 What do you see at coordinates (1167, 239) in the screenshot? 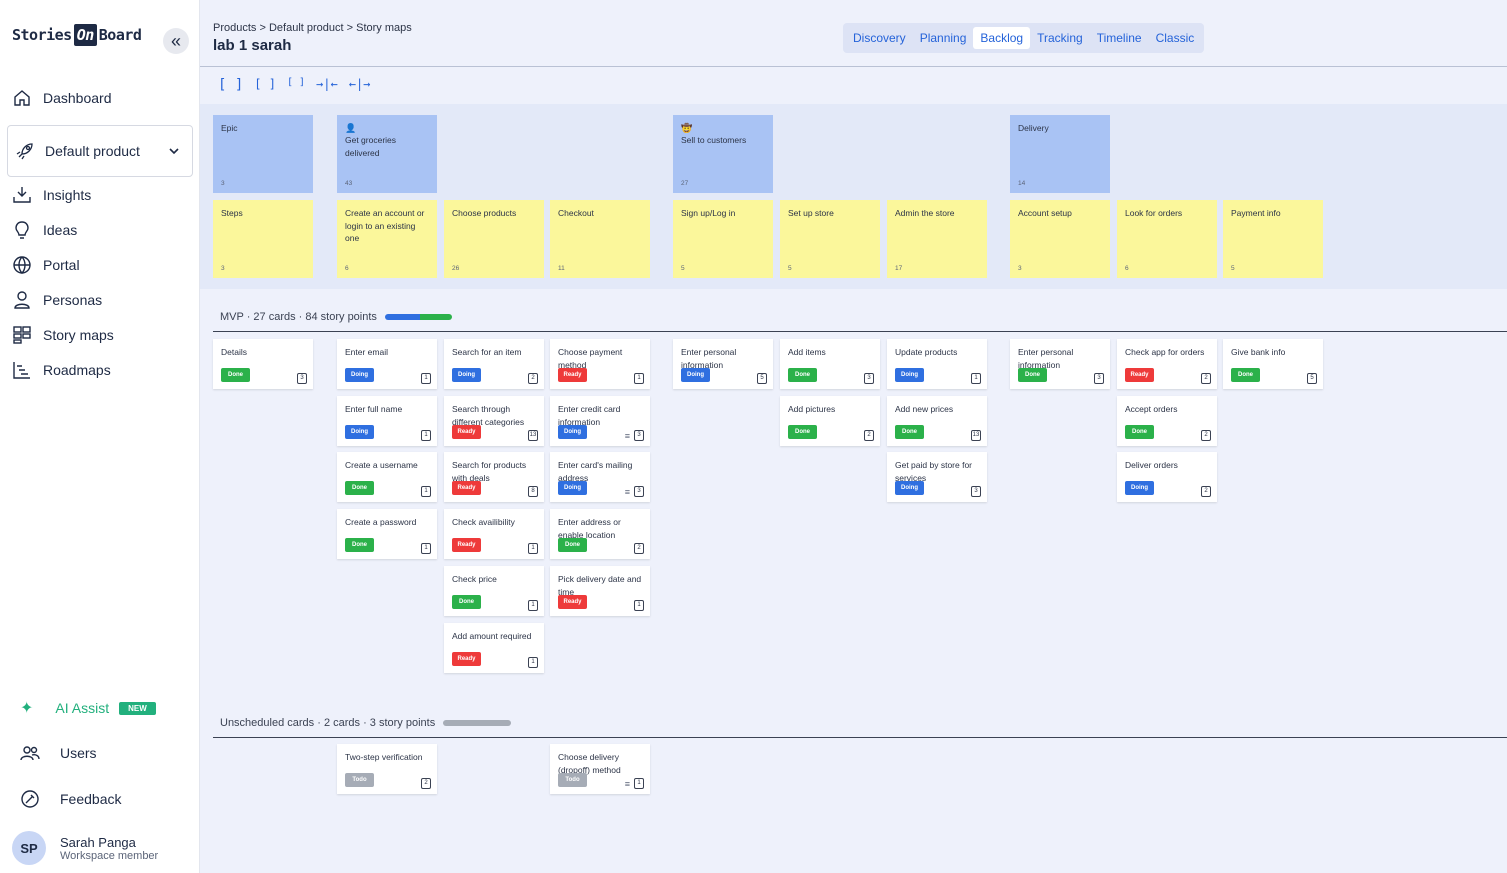
I see `step-card: Look for orders 6` at bounding box center [1167, 239].